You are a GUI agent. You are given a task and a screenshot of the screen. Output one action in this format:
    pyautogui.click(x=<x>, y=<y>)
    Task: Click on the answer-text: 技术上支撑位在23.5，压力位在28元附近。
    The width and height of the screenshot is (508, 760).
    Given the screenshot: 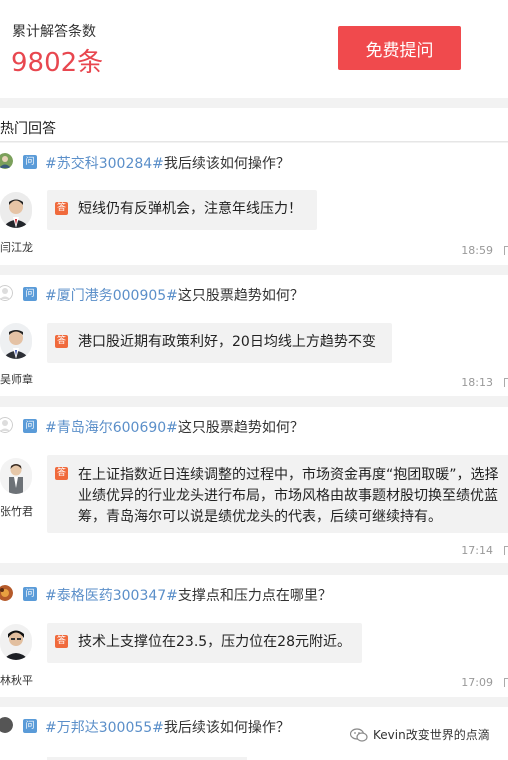 What is the action you would take?
    pyautogui.click(x=214, y=642)
    